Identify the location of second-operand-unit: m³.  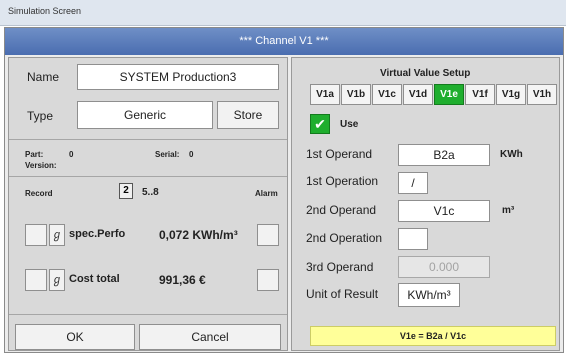
(508, 210).